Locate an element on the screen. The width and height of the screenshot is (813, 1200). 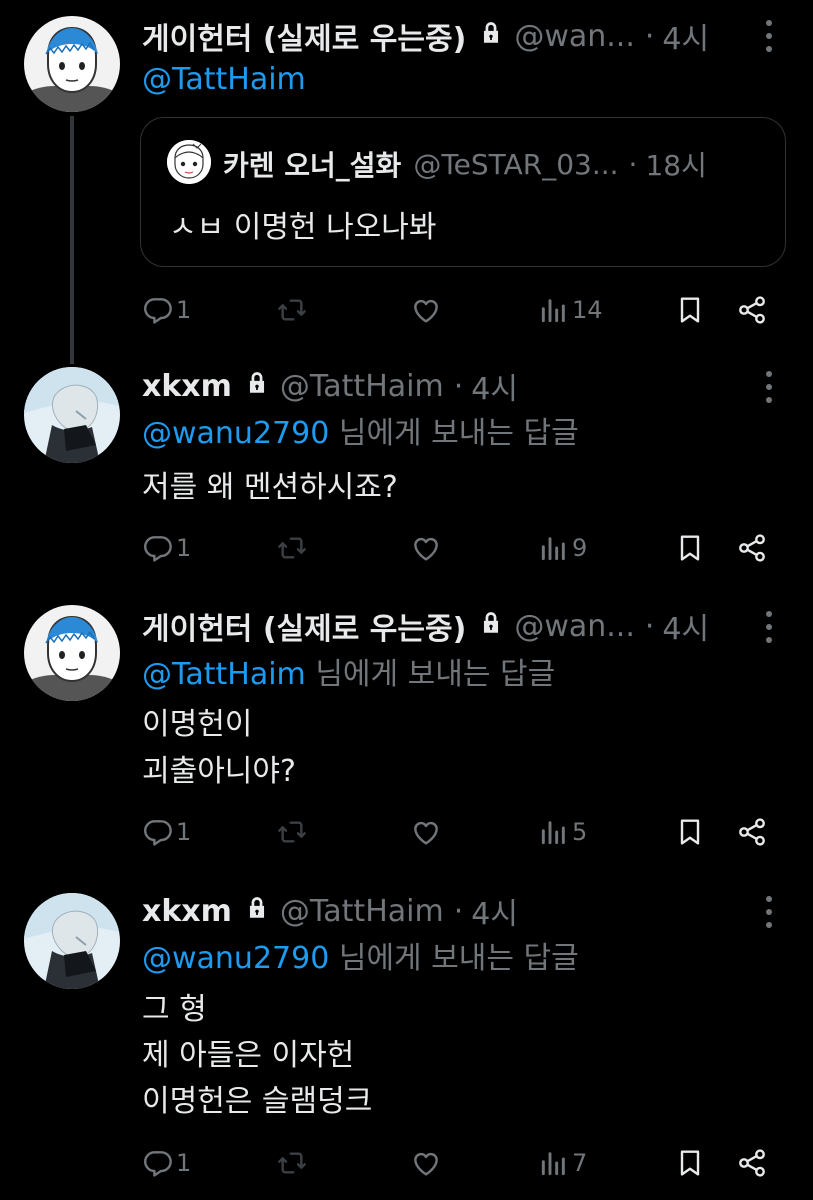
views-button: 9 is located at coordinates (562, 548).